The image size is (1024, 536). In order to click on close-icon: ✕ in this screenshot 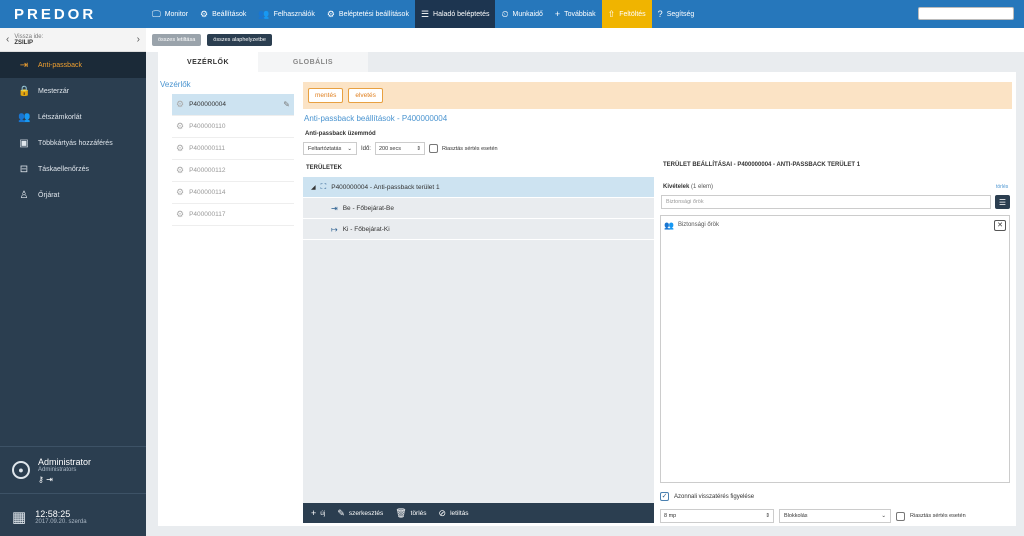, I will do `click(1000, 225)`.